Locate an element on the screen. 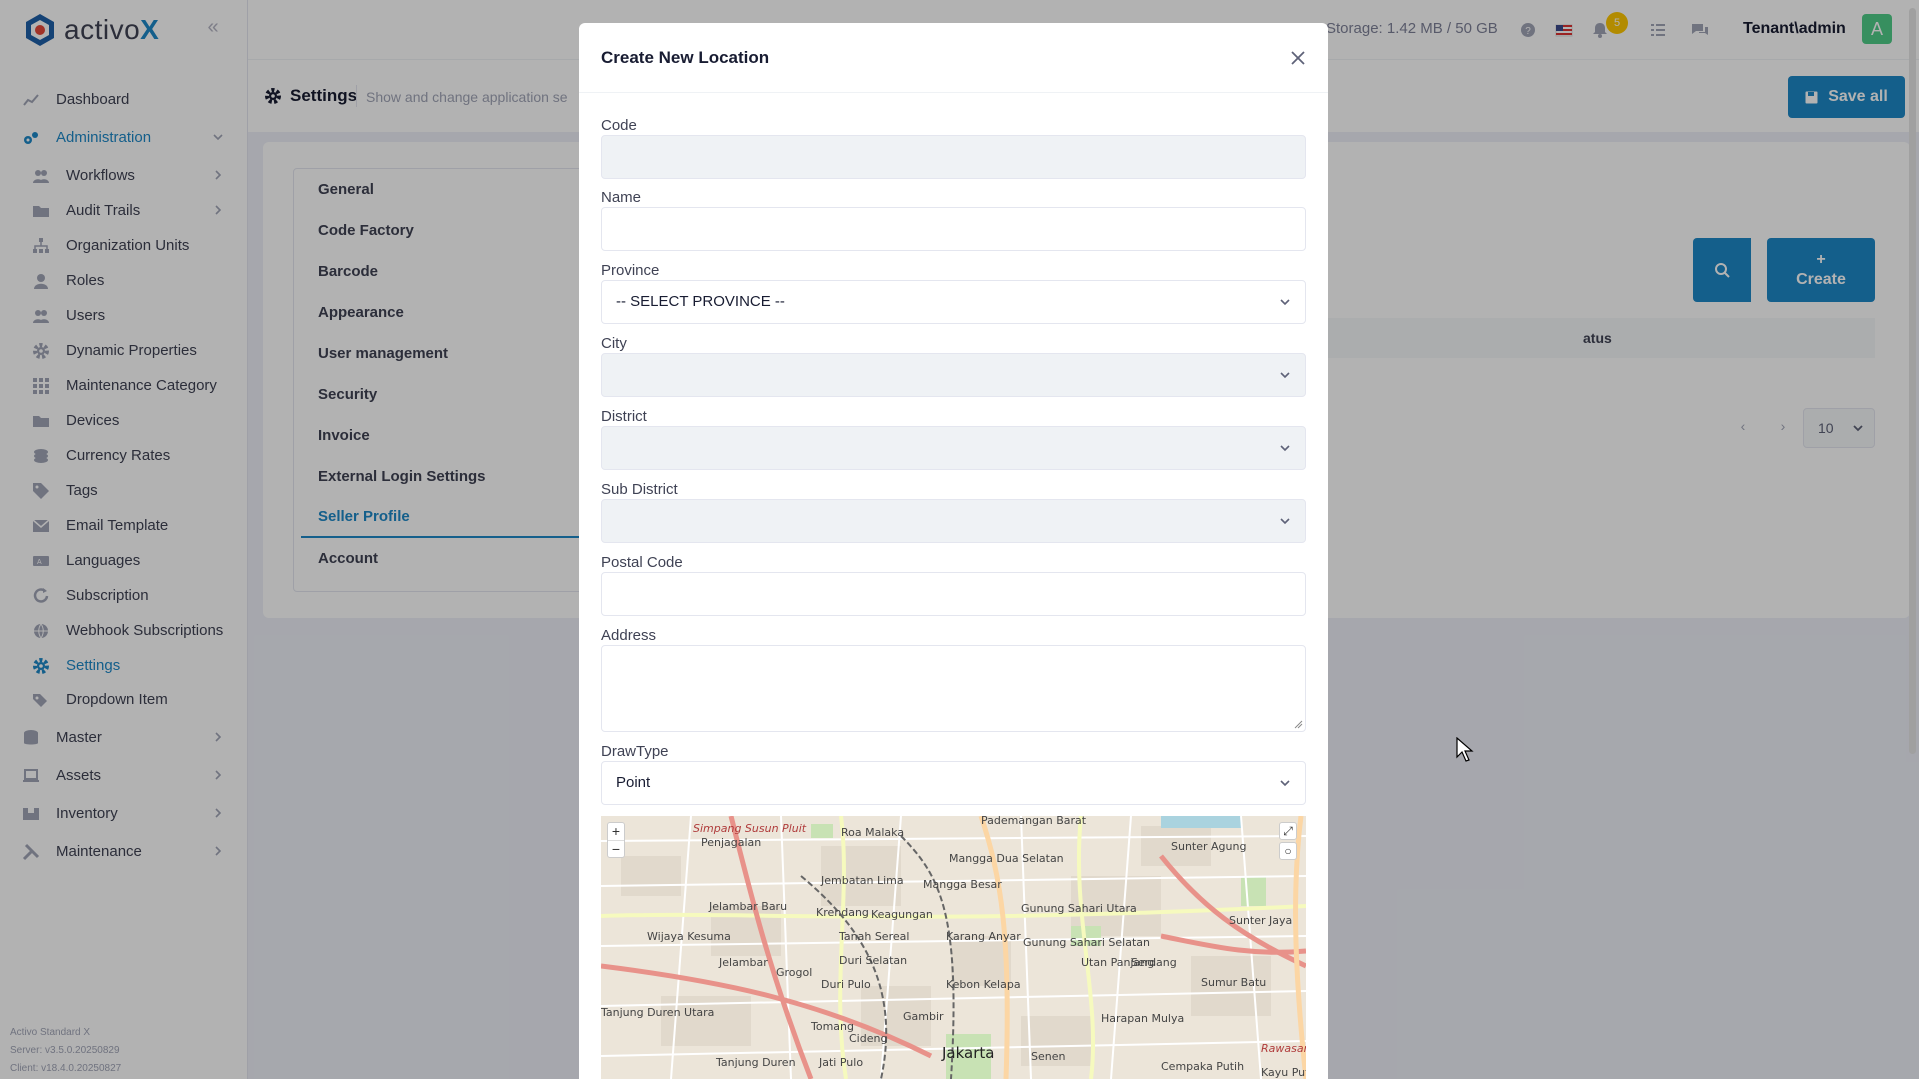 This screenshot has width=1919, height=1079. map-place-label: Mangga Dua Selatan is located at coordinates (1006, 858).